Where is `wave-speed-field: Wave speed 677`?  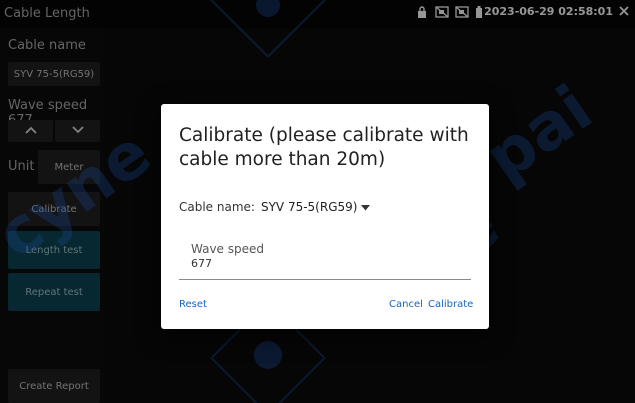
wave-speed-field: Wave speed 677 is located at coordinates (325, 258).